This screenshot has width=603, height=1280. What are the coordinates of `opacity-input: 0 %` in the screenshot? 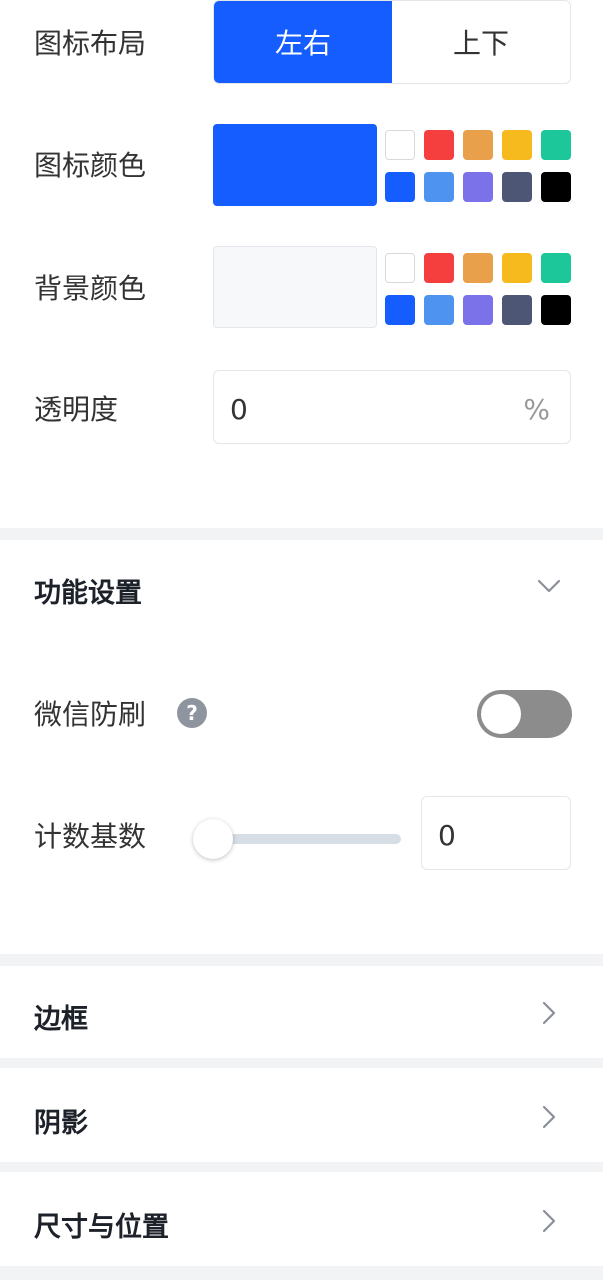 It's located at (392, 407).